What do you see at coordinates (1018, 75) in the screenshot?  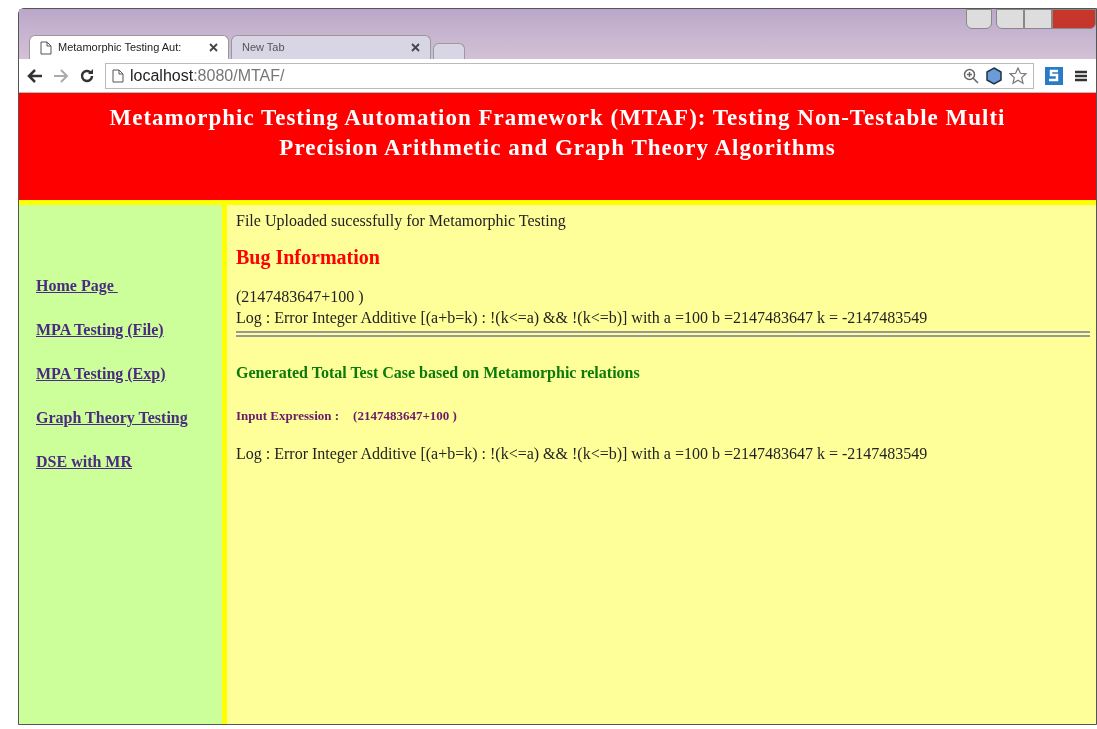 I see `star-icon` at bounding box center [1018, 75].